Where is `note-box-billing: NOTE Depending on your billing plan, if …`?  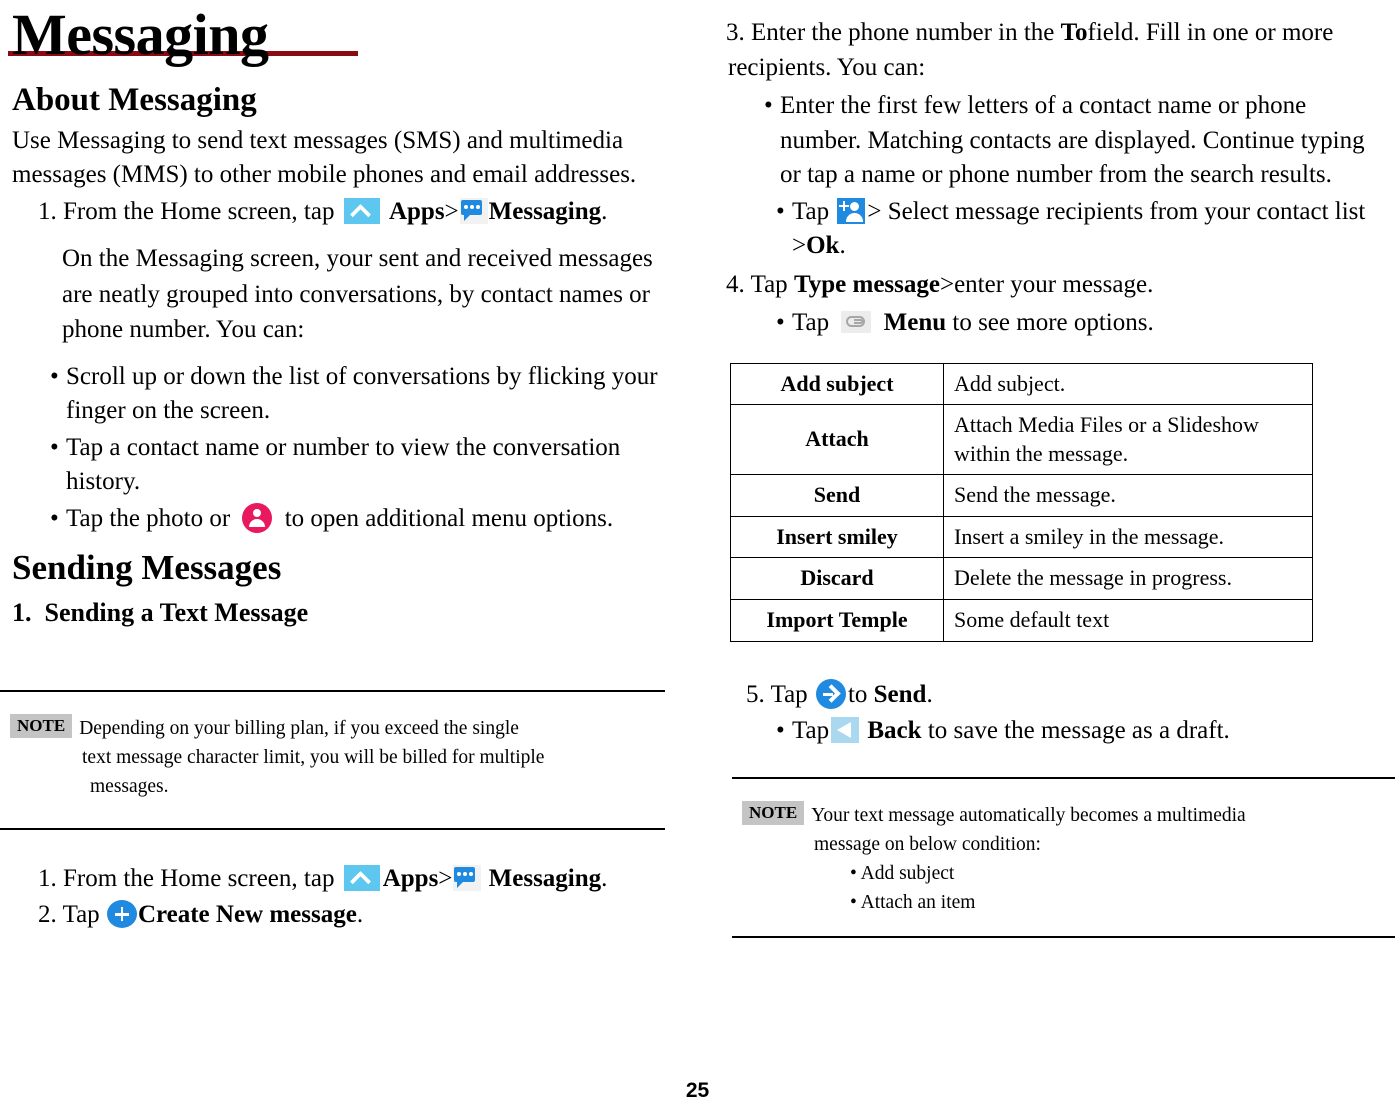 note-box-billing: NOTE Depending on your billing plan, if … is located at coordinates (332, 759).